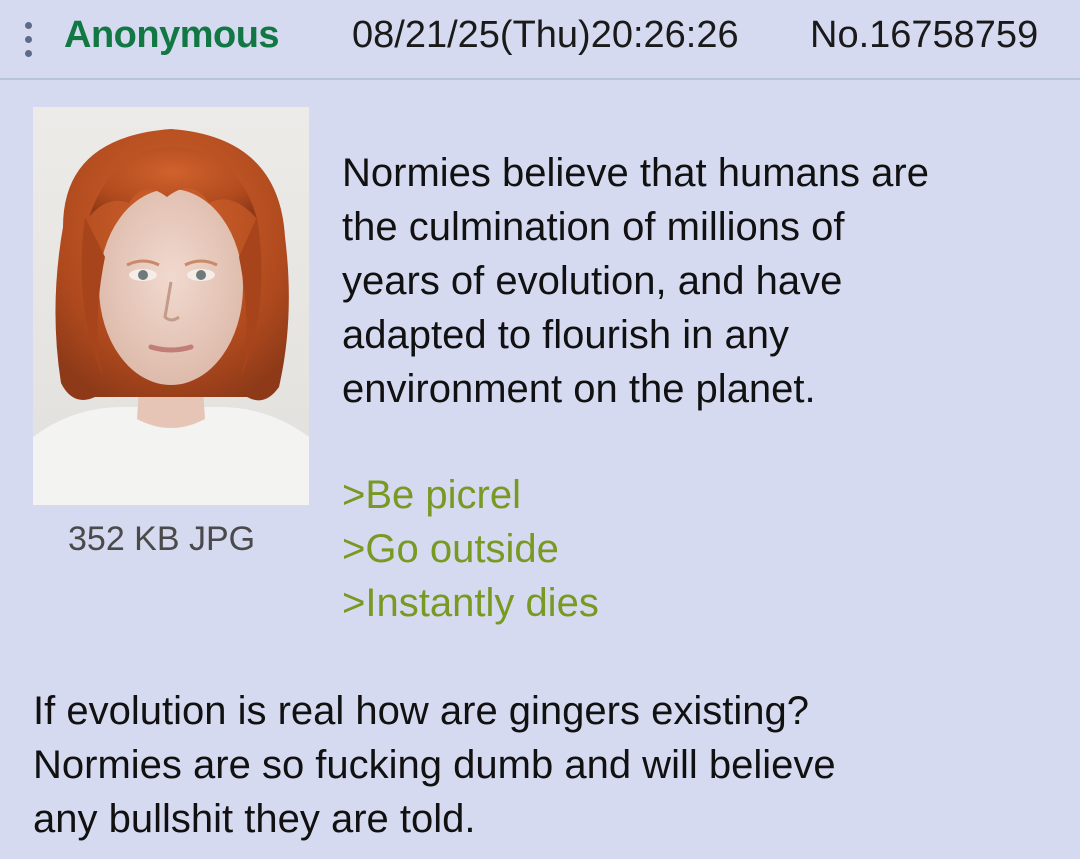  I want to click on comment-line: adapted to flourish in any, so click(565, 335).